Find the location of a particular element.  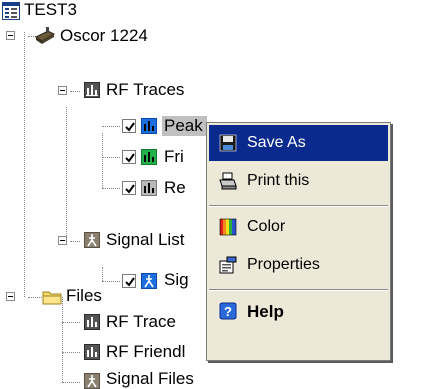

tree-item-sig: Sig is located at coordinates (176, 280).